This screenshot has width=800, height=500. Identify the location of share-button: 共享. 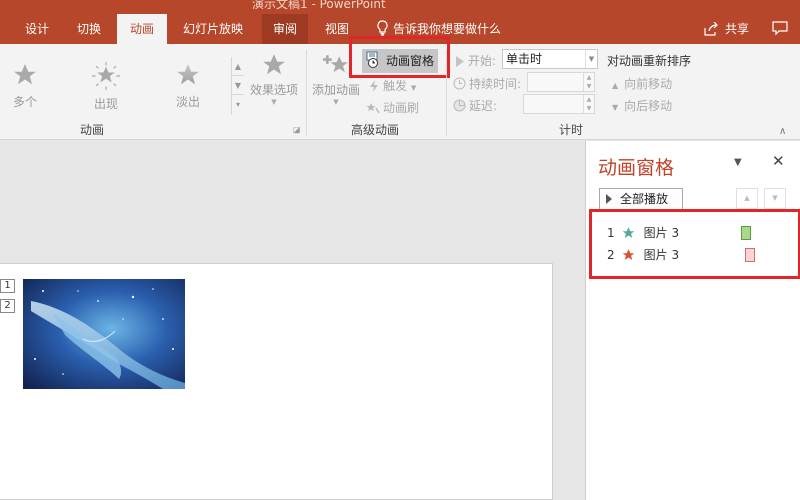
(726, 29).